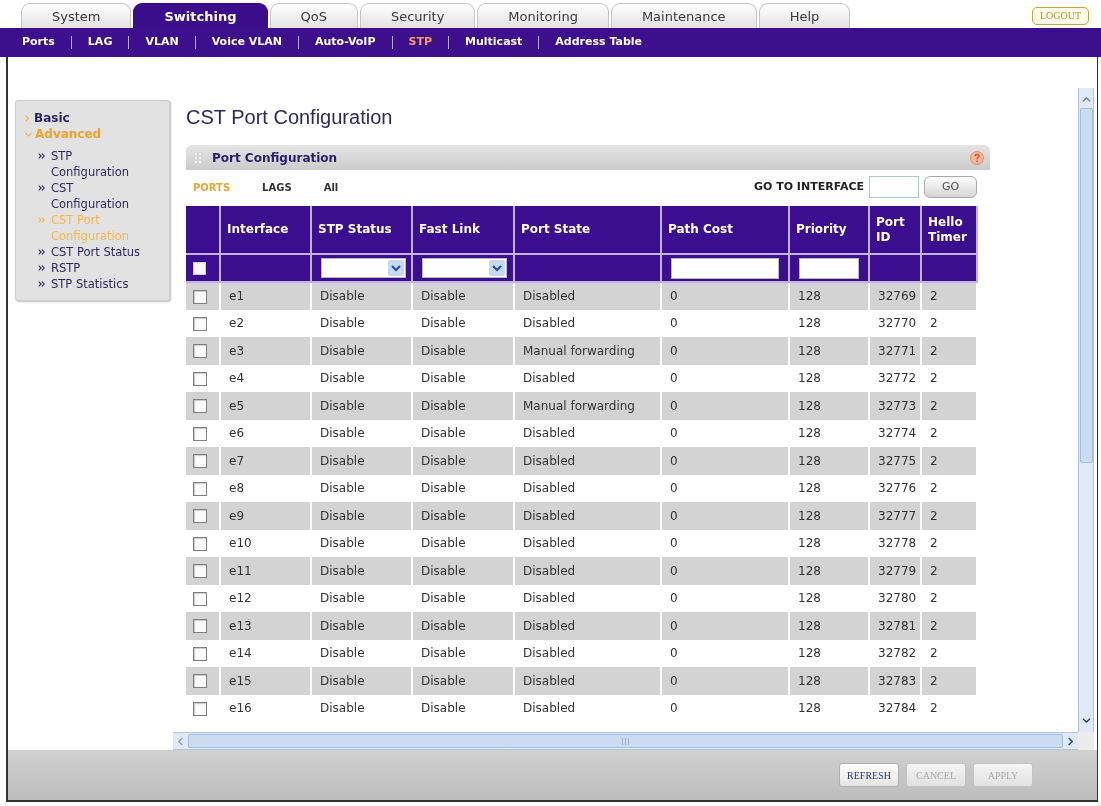  I want to click on chevron-right-icon, so click(1070, 741).